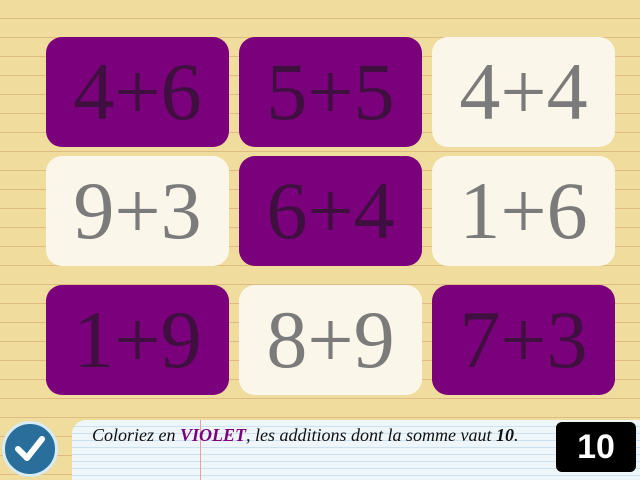 This screenshot has height=480, width=640. Describe the element at coordinates (516, 435) in the screenshot. I see `instruction-end: .` at that location.